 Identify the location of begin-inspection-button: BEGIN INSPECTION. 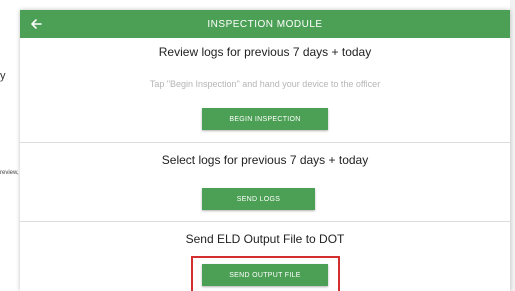
(265, 119).